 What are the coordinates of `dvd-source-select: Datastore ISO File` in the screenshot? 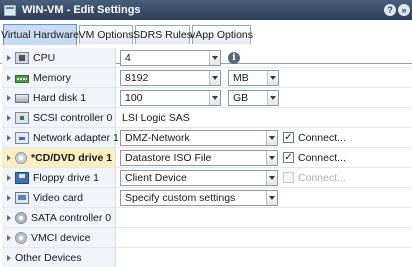 It's located at (199, 158).